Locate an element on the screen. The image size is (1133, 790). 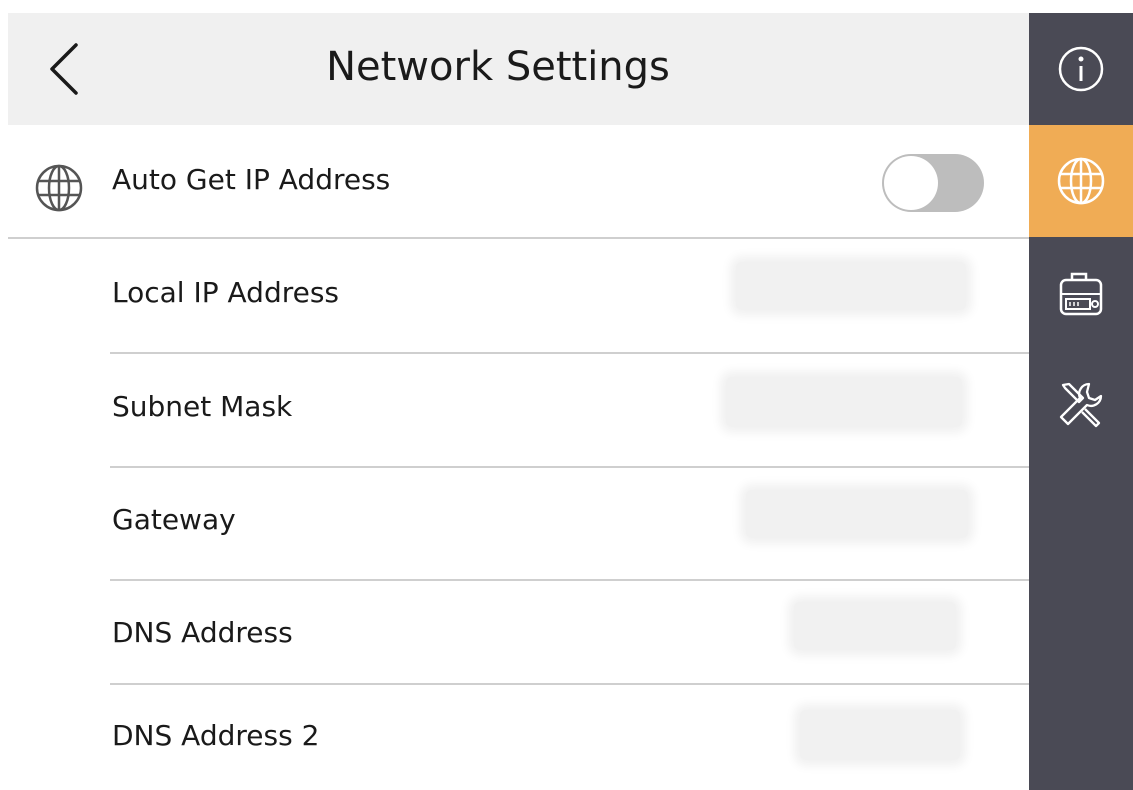
chevron-left-icon is located at coordinates (64, 69).